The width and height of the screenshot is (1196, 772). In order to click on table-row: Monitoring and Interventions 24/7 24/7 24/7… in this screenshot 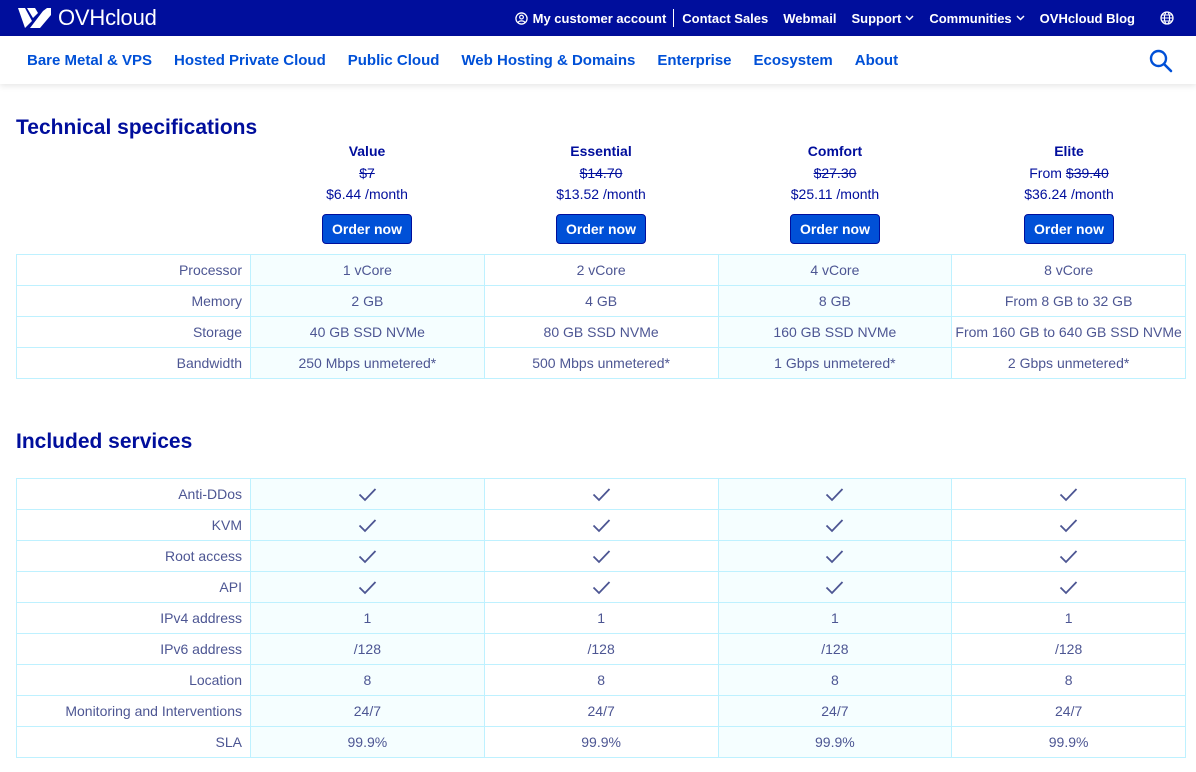, I will do `click(601, 711)`.